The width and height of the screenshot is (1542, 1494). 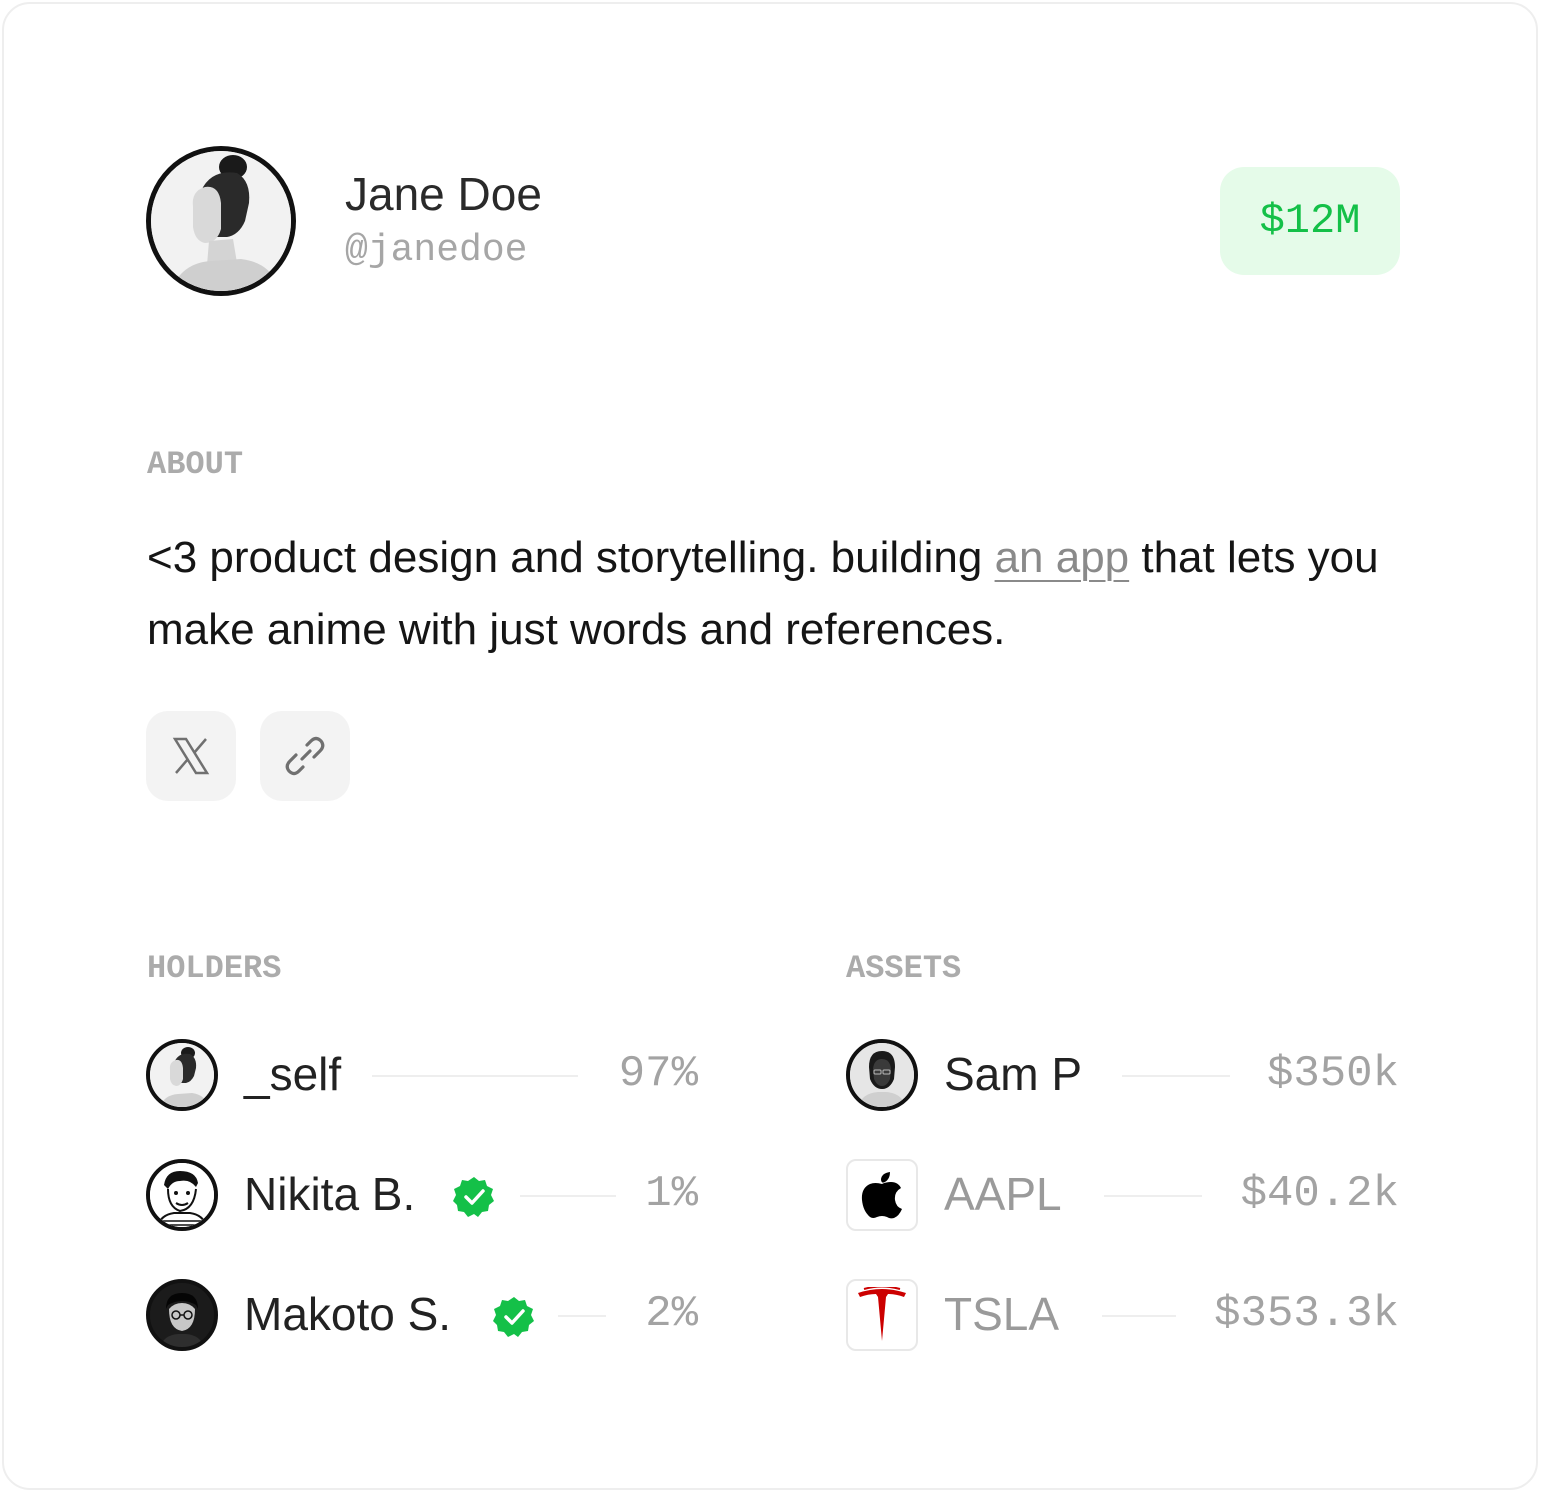 I want to click on holder-name: _self, so click(x=293, y=1074).